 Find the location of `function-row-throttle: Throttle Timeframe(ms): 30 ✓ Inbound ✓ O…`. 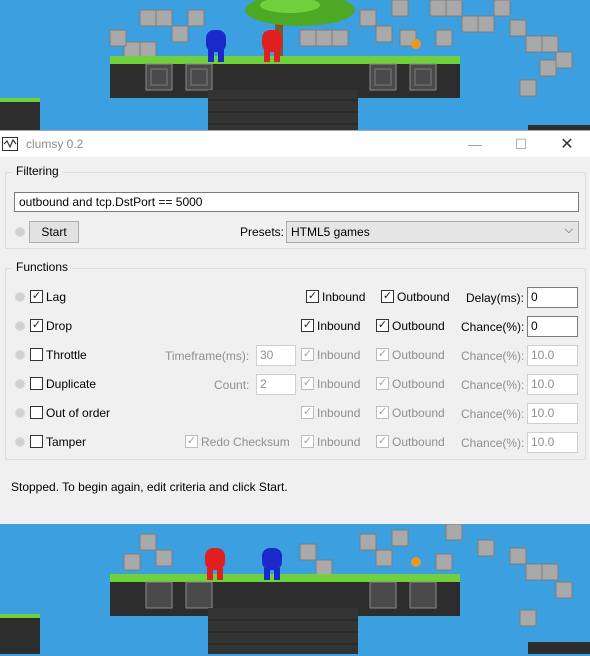

function-row-throttle: Throttle Timeframe(ms): 30 ✓ Inbound ✓ O… is located at coordinates (296, 356).